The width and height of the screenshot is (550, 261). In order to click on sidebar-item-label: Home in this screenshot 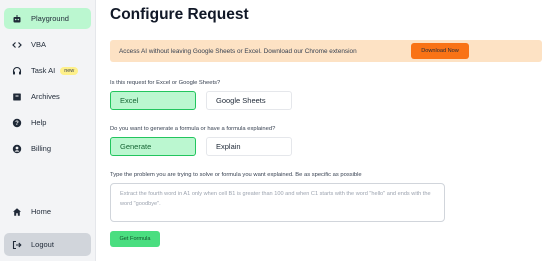, I will do `click(41, 211)`.